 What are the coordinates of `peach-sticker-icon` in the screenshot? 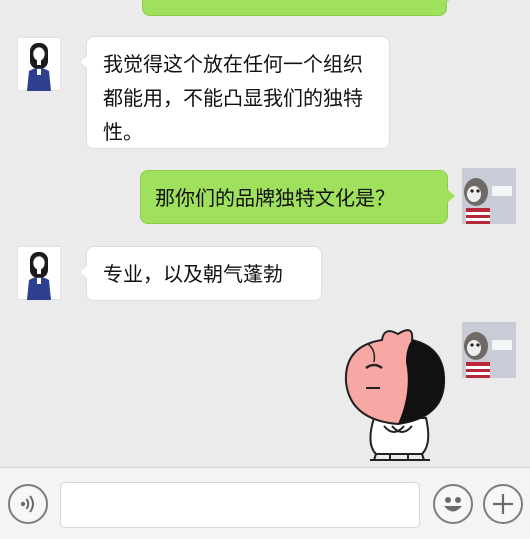 It's located at (395, 395).